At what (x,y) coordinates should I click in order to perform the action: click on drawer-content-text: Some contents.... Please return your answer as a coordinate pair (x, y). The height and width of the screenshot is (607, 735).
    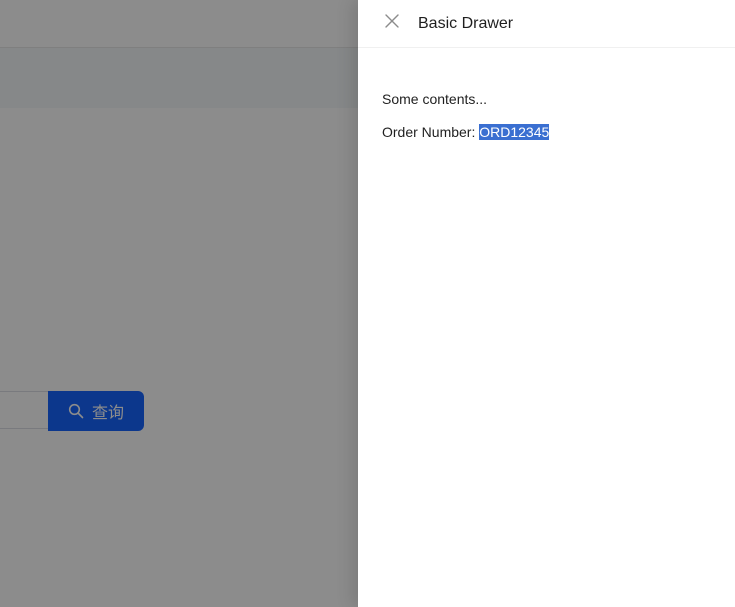
    Looking at the image, I should click on (435, 99).